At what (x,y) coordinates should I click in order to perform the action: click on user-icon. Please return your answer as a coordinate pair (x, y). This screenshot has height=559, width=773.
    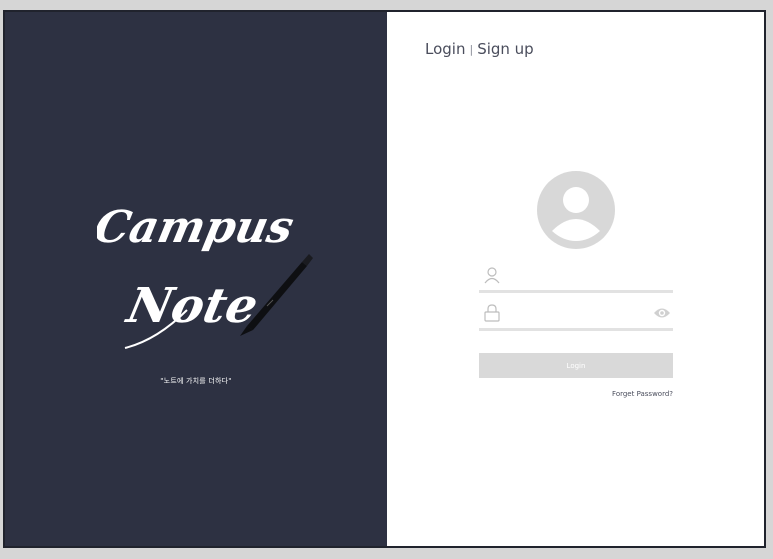
    Looking at the image, I should click on (492, 275).